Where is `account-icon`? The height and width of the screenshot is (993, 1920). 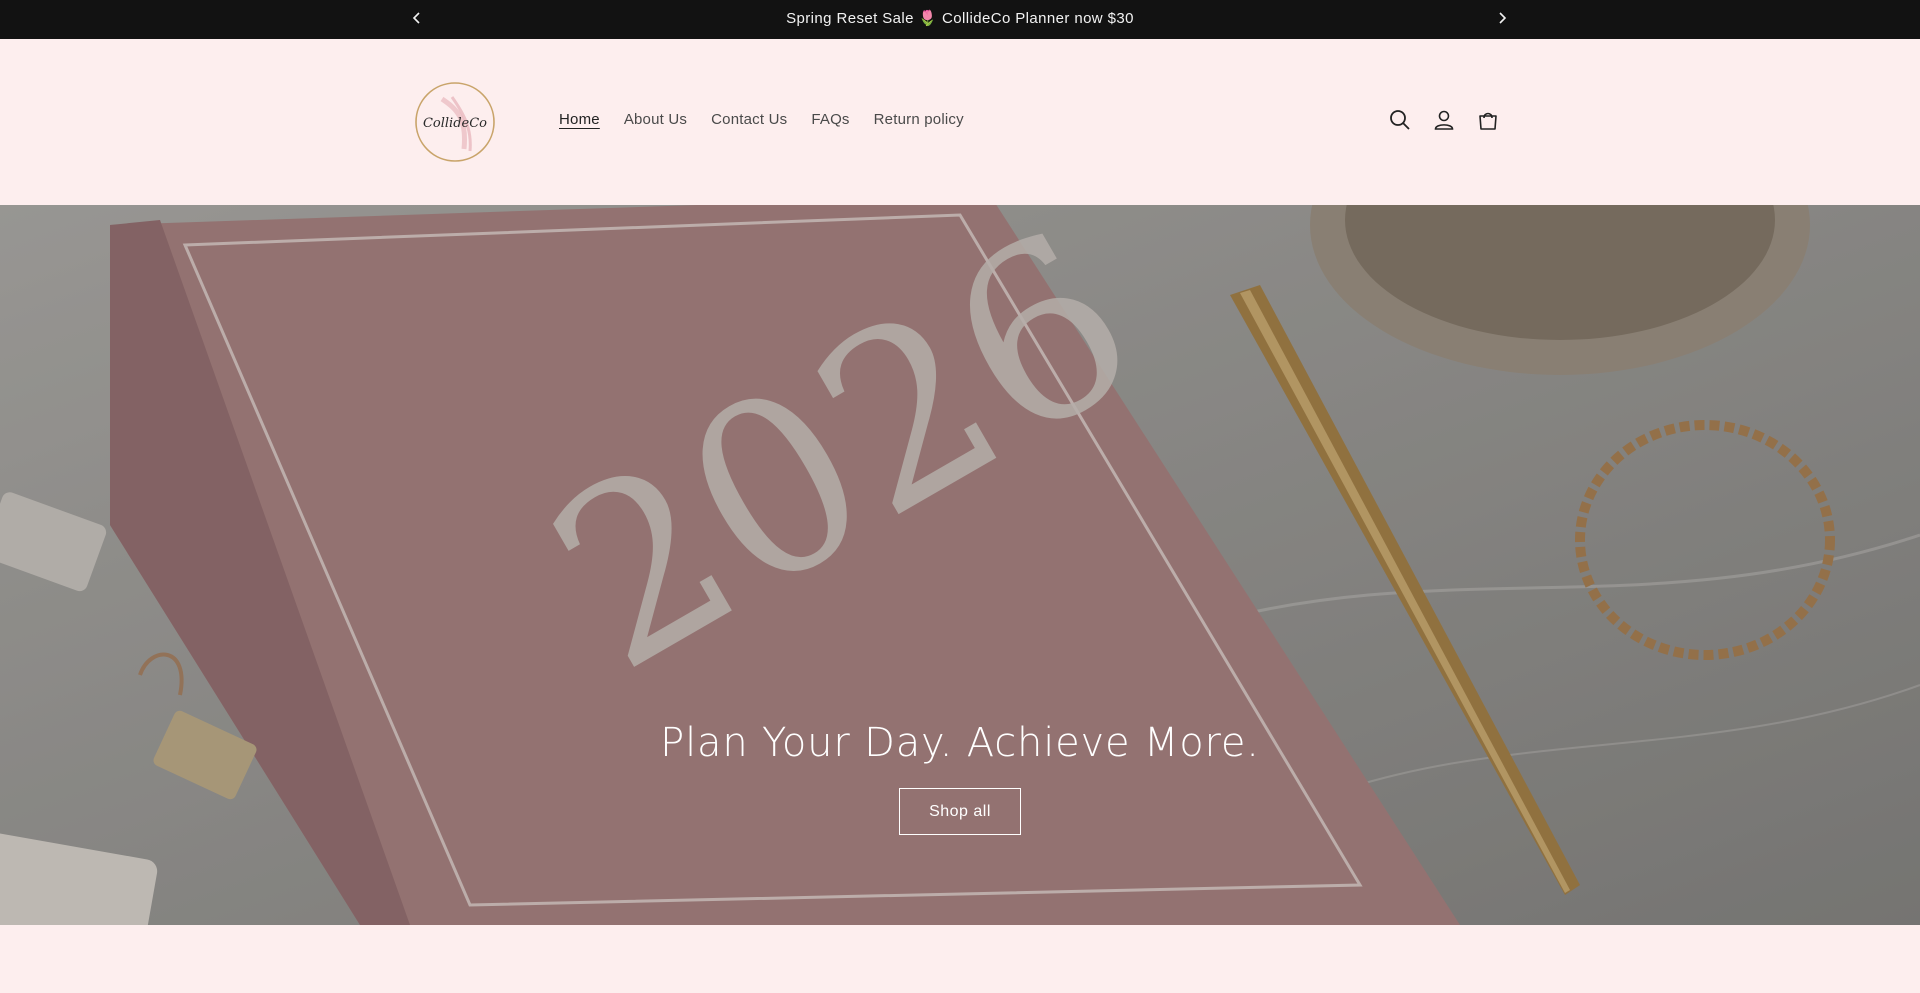 account-icon is located at coordinates (1444, 120).